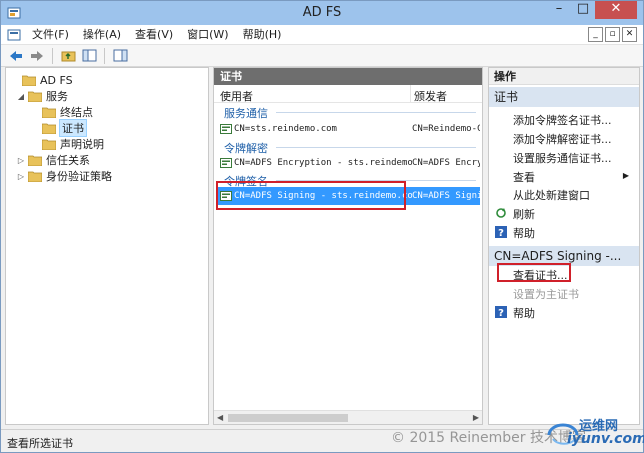 This screenshot has height=453, width=644. I want to click on column-issuer: 颁发者, so click(430, 96).